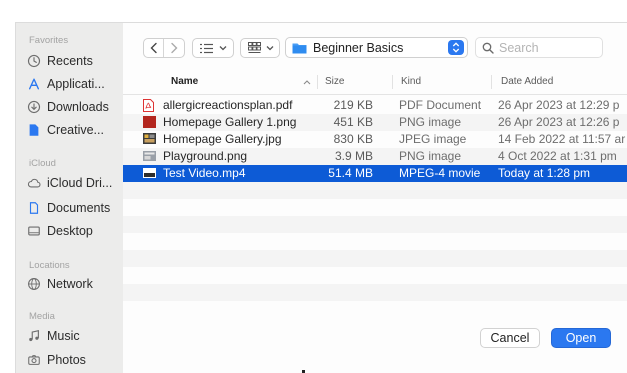 This screenshot has width=627, height=373. What do you see at coordinates (411, 81) in the screenshot?
I see `column-kind: Kind` at bounding box center [411, 81].